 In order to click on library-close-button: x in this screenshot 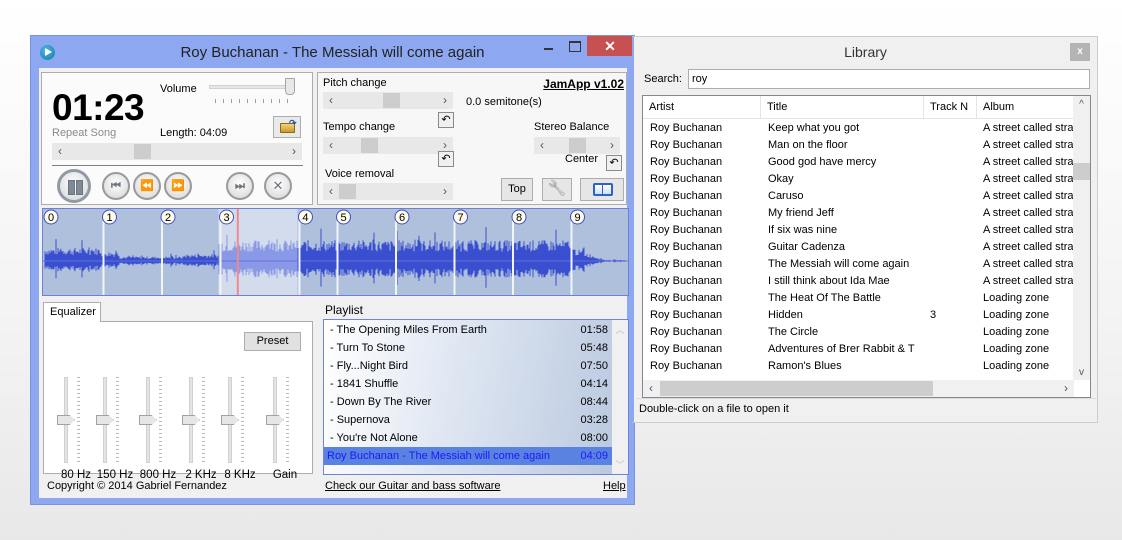, I will do `click(1080, 52)`.